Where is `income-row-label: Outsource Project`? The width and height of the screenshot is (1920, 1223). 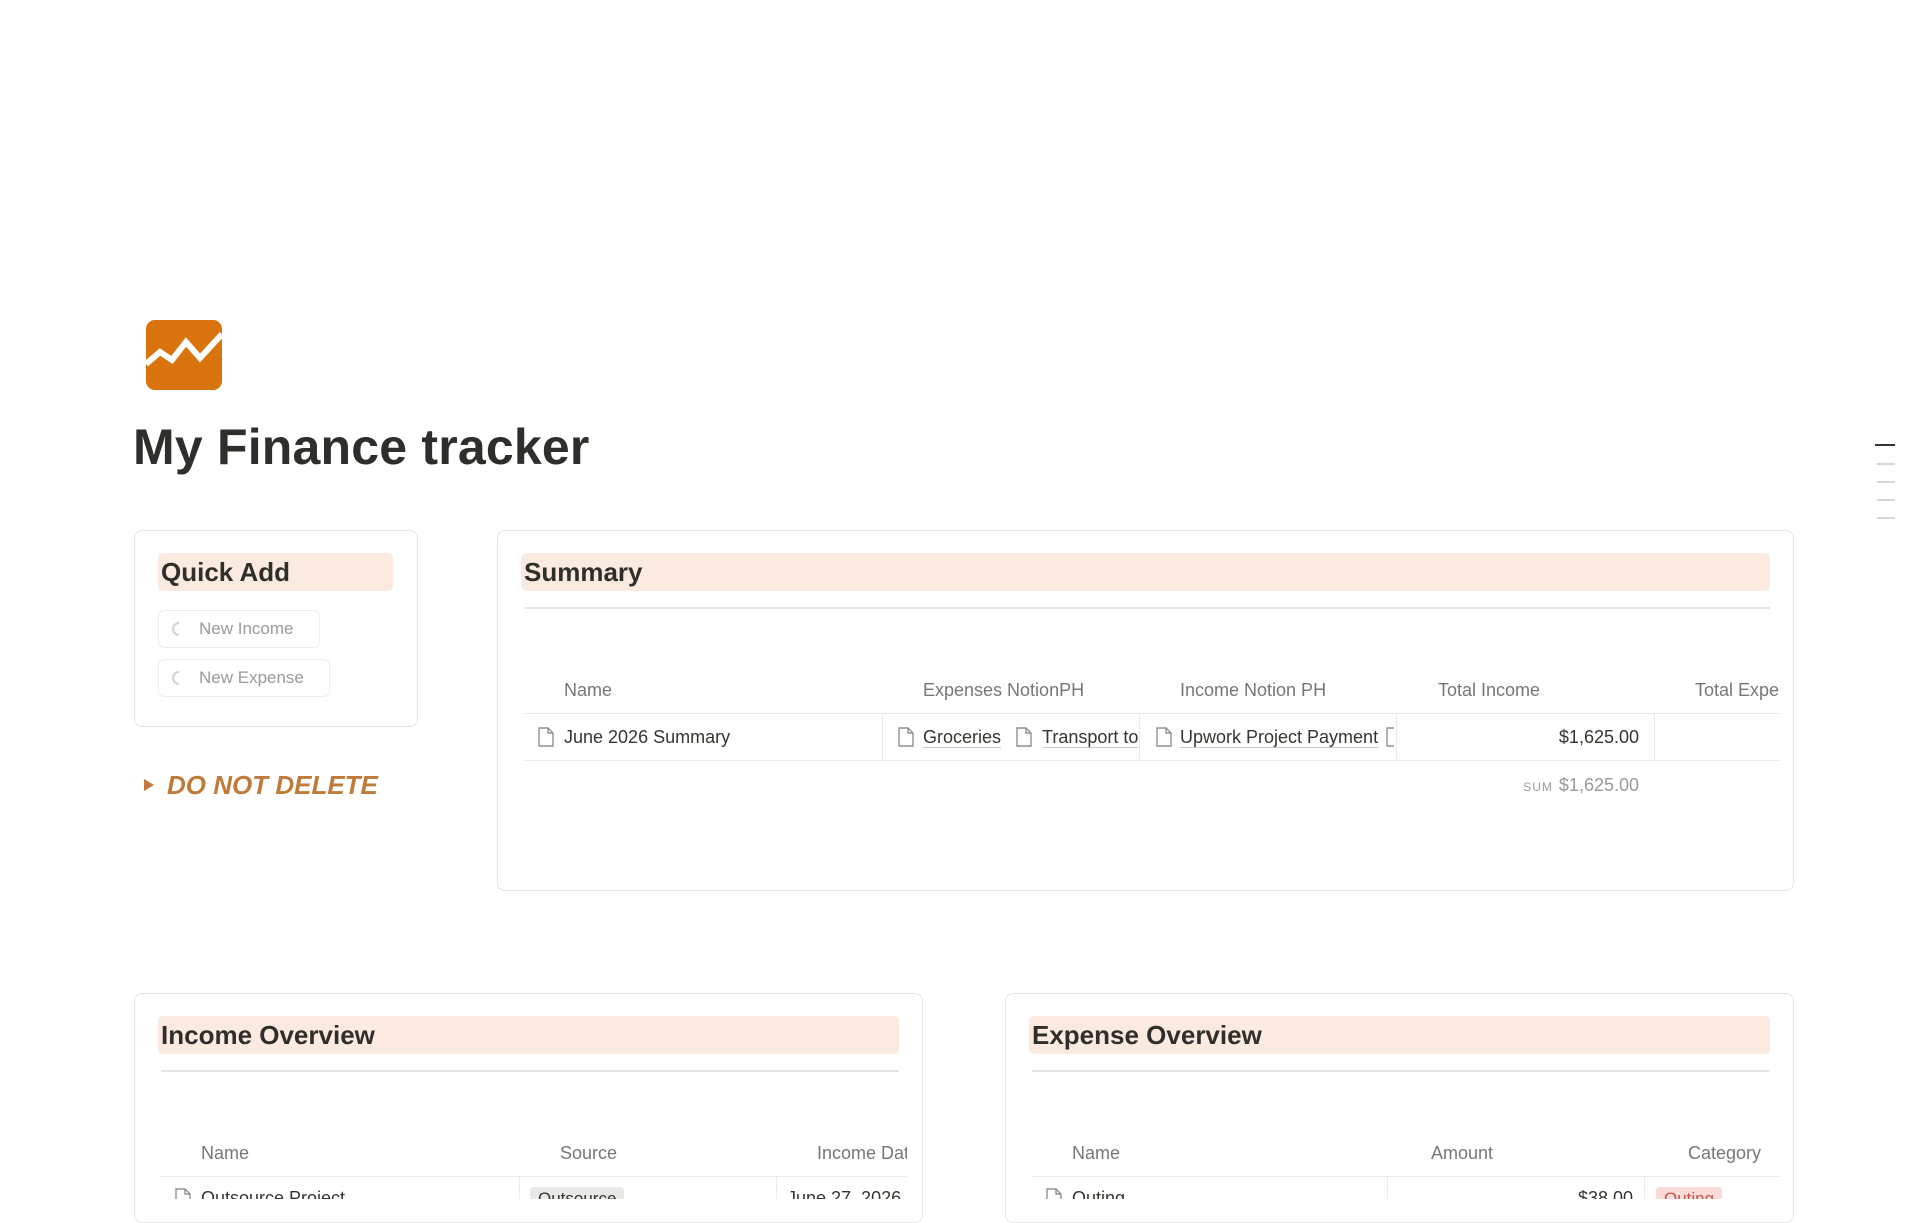
income-row-label: Outsource Project is located at coordinates (273, 1193).